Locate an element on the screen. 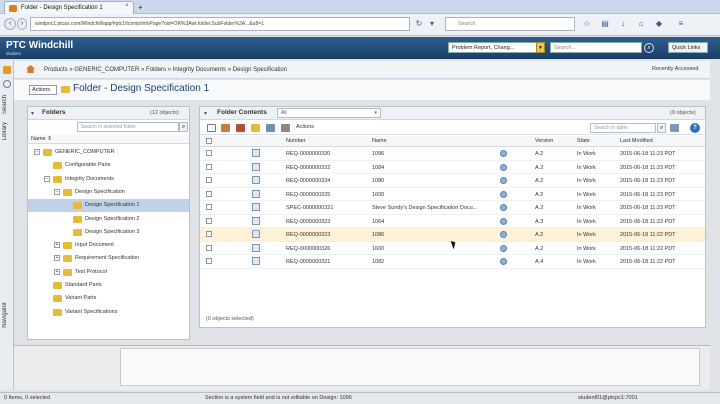 The width and height of the screenshot is (720, 404). new-tab-icon: + is located at coordinates (140, 7).